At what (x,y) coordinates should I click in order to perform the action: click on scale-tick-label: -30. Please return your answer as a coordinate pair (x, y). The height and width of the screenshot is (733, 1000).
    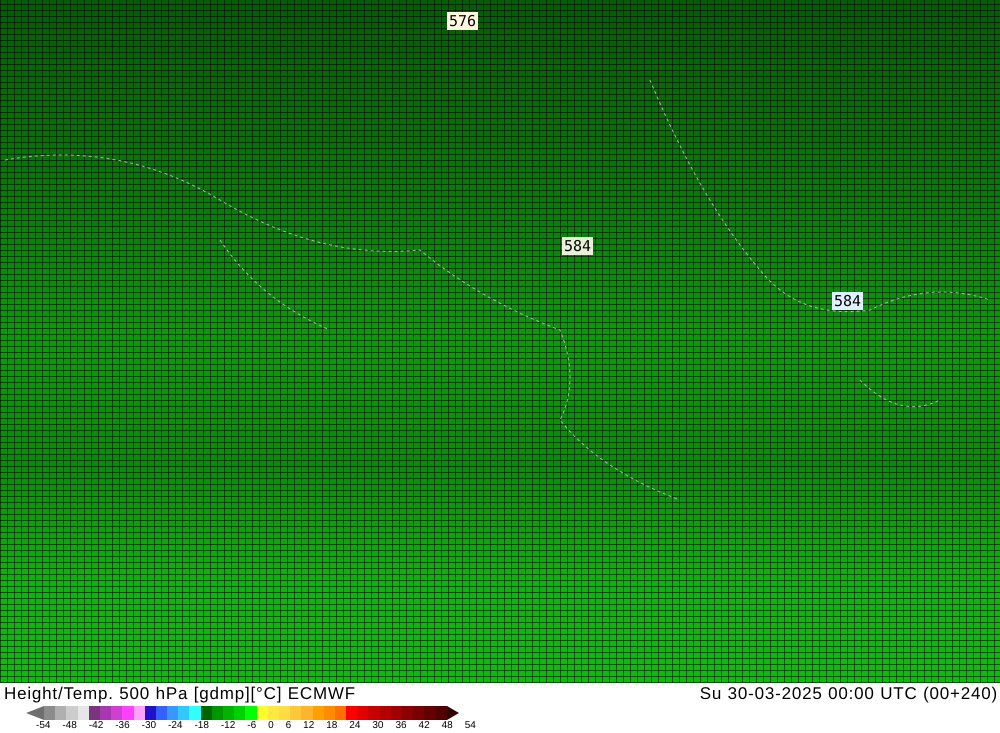
    Looking at the image, I should click on (149, 726).